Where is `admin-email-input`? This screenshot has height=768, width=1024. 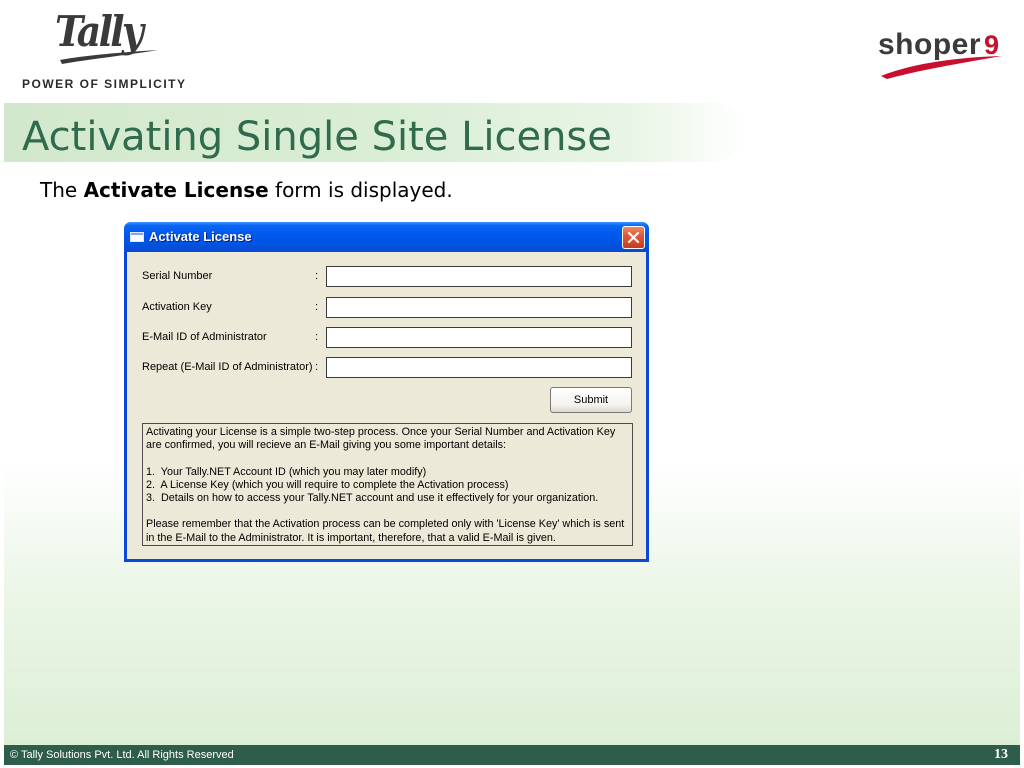
admin-email-input is located at coordinates (479, 337).